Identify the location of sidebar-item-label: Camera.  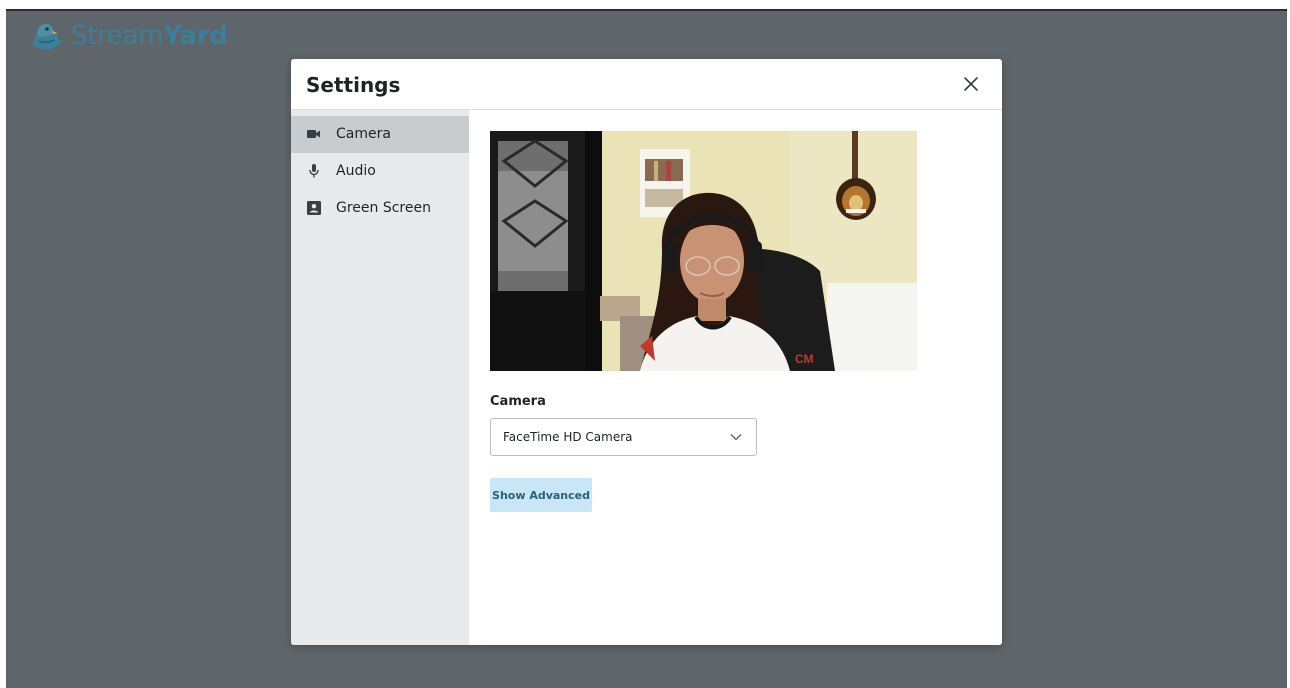
(363, 134).